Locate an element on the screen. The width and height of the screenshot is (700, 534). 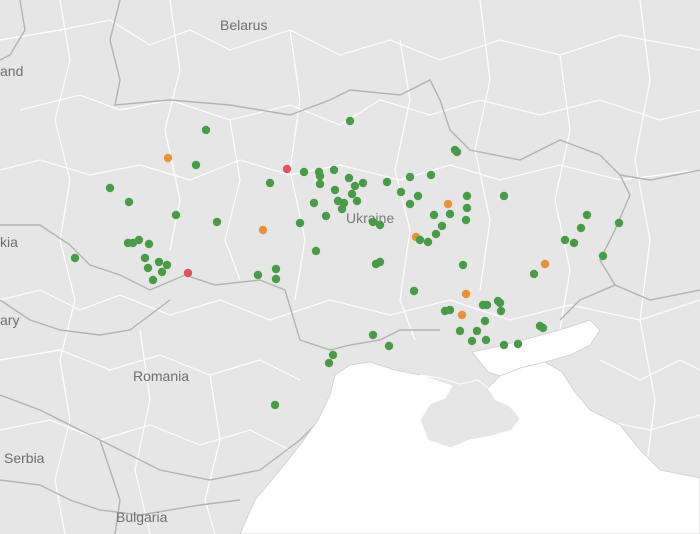
label-slovakia: kia is located at coordinates (9, 242).